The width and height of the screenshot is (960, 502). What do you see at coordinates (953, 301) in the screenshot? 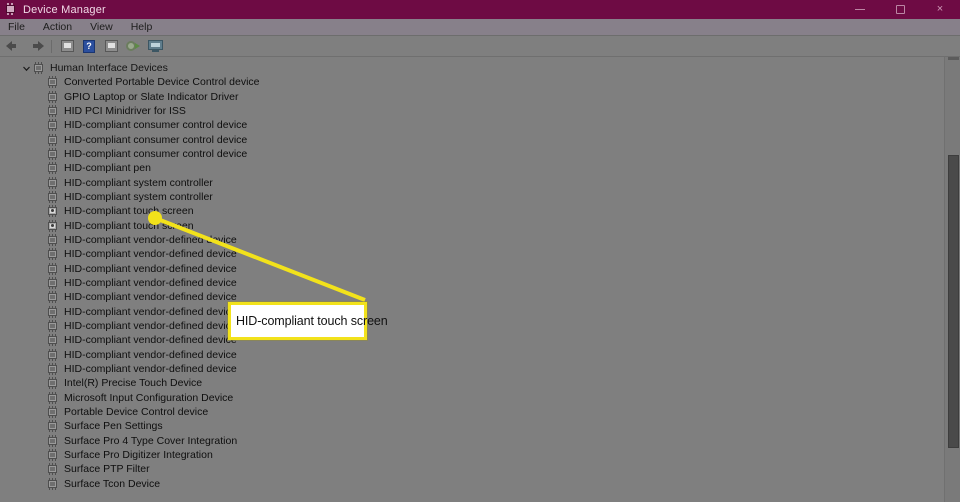
I see `scrollbar-thumb` at bounding box center [953, 301].